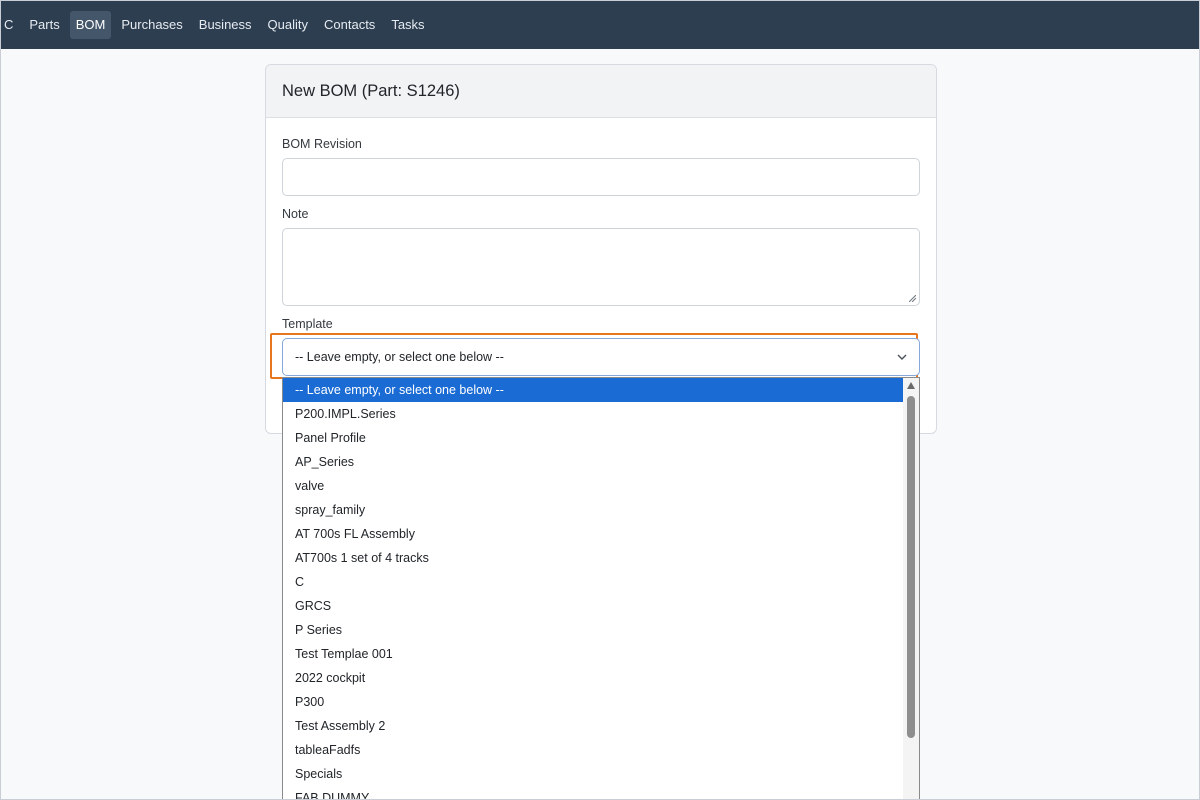  I want to click on template-label: Template, so click(307, 324).